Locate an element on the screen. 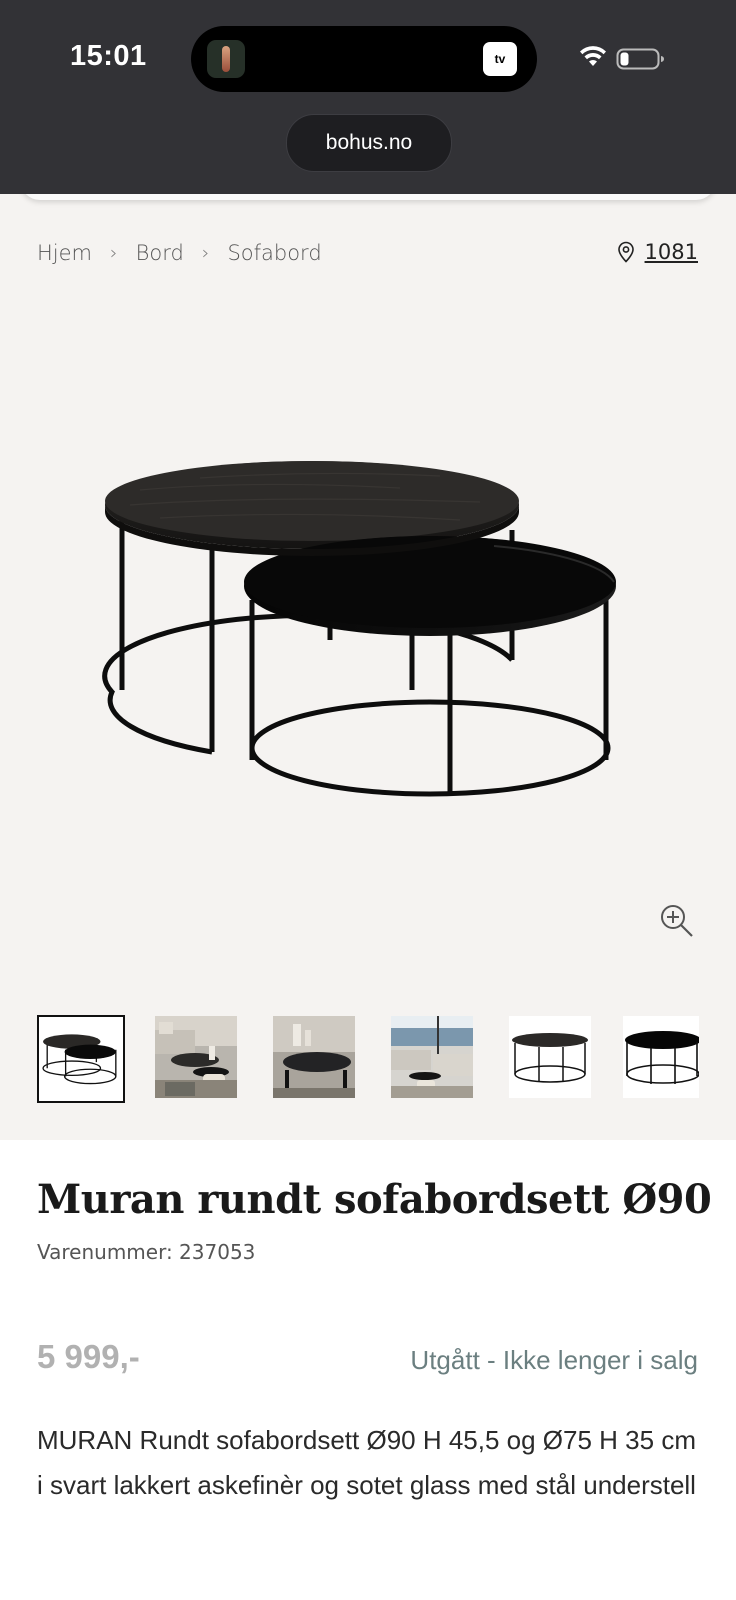 The width and height of the screenshot is (736, 1600). apple-tv-icon: tv is located at coordinates (500, 59).